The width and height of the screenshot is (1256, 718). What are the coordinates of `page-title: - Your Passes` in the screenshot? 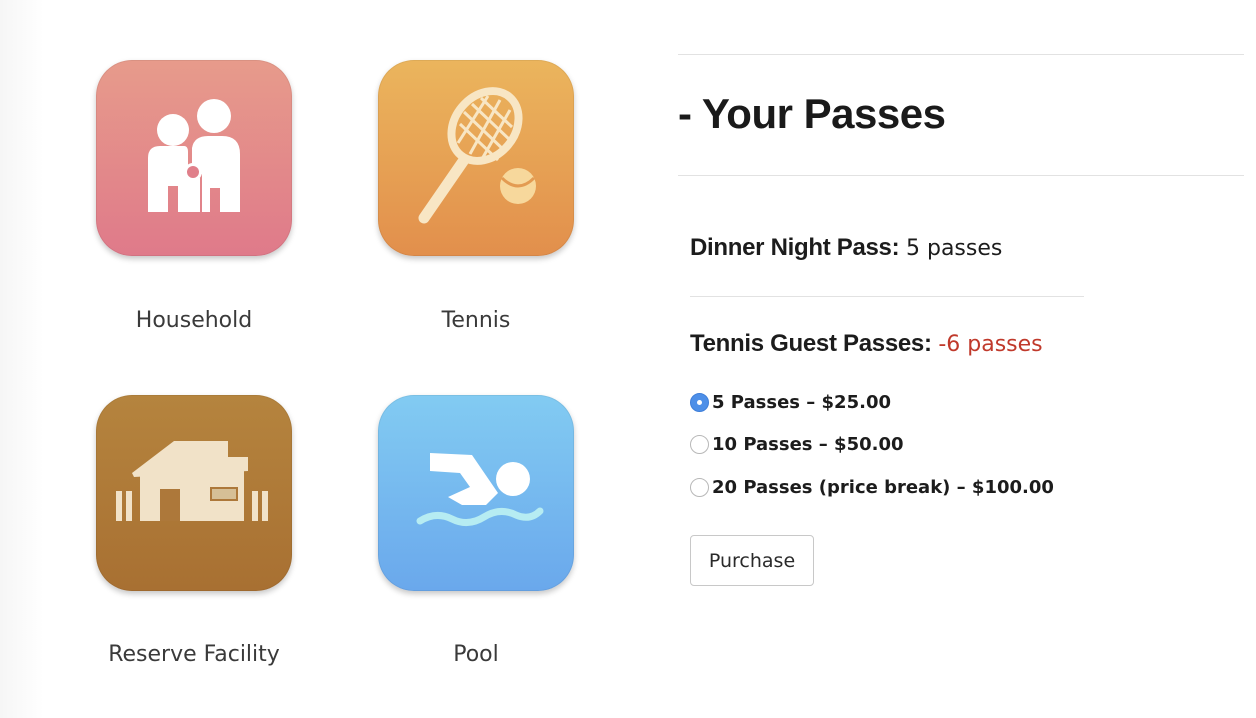 It's located at (812, 113).